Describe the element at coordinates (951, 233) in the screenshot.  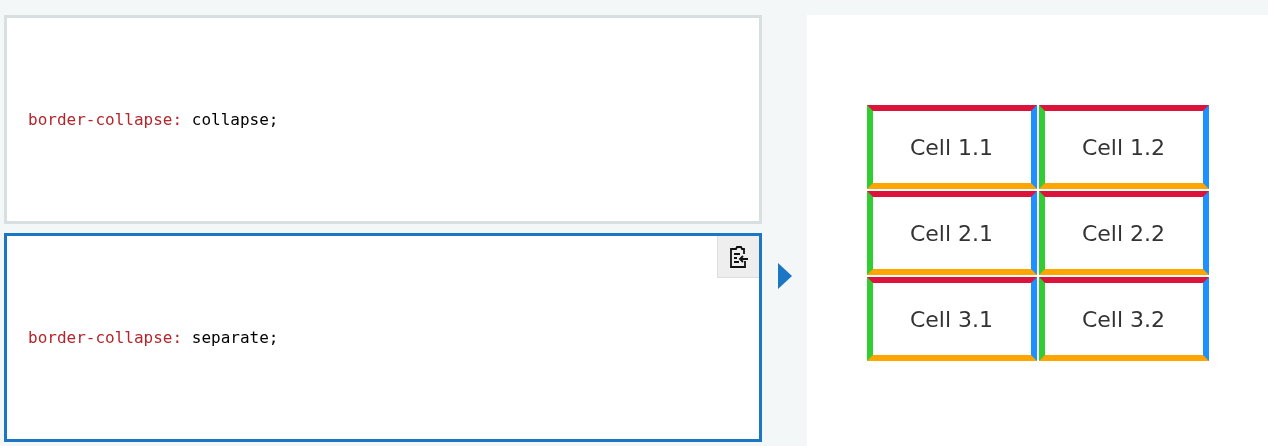
I see `table-cell: Cell 2.1` at that location.